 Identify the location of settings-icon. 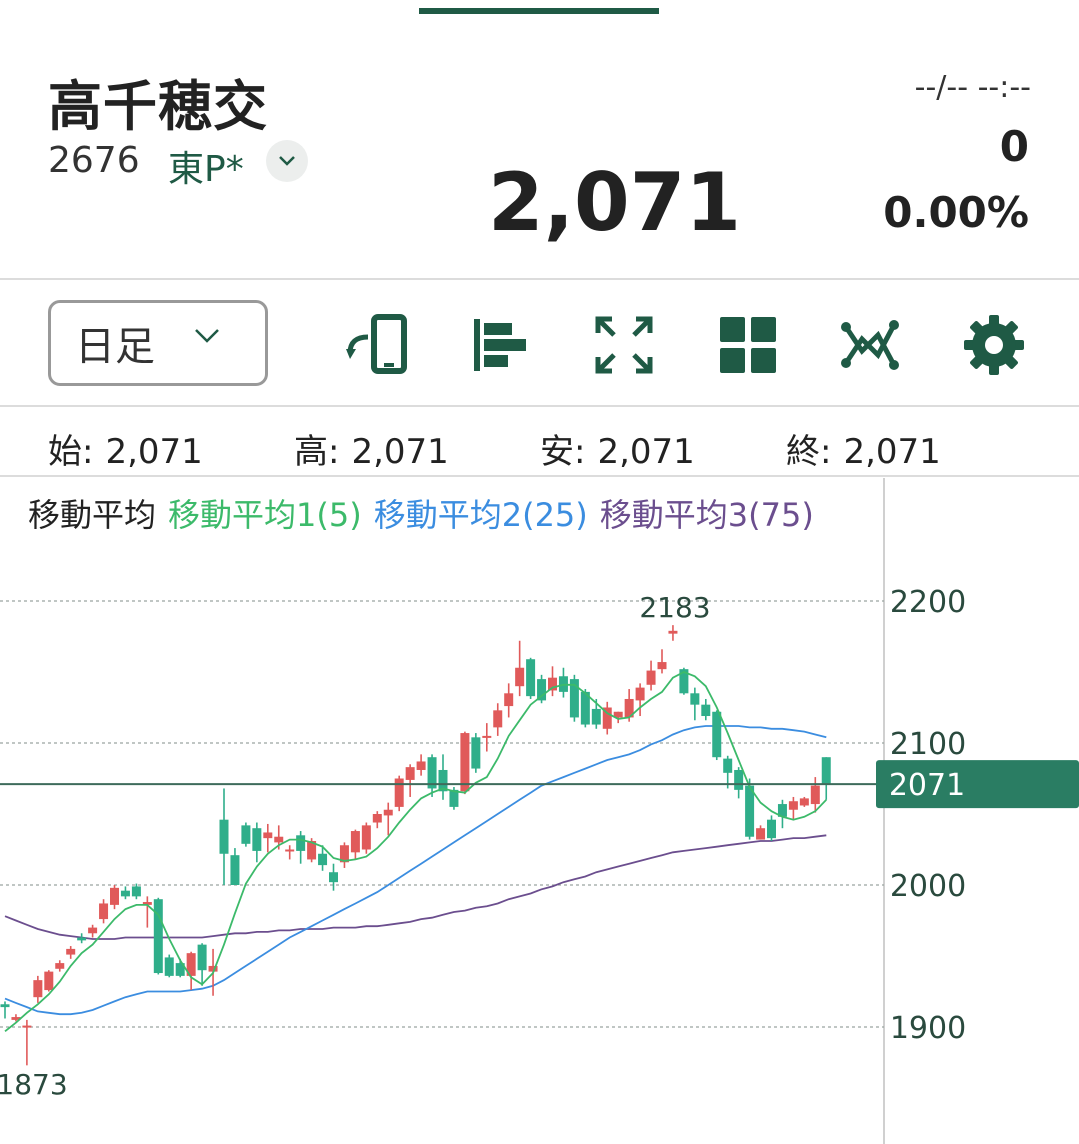
(994, 345).